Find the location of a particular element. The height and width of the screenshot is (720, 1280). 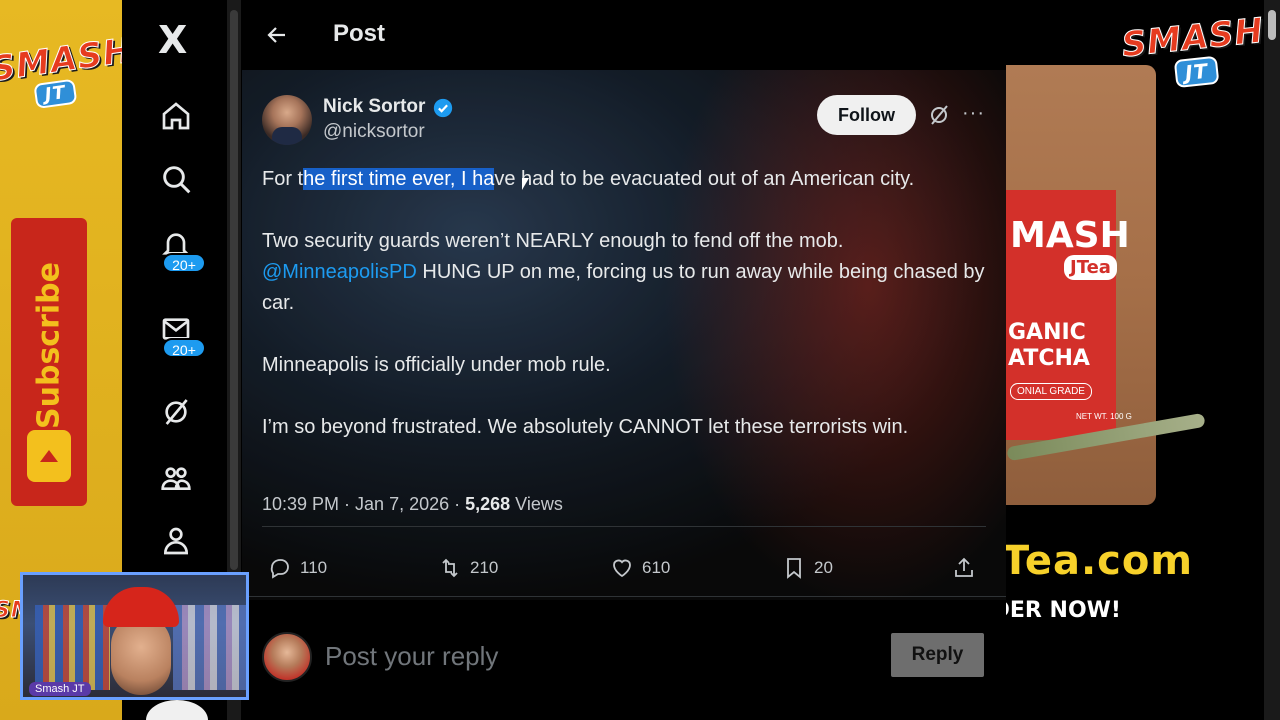

streamer-name-tag: Smash JT is located at coordinates (60, 689).